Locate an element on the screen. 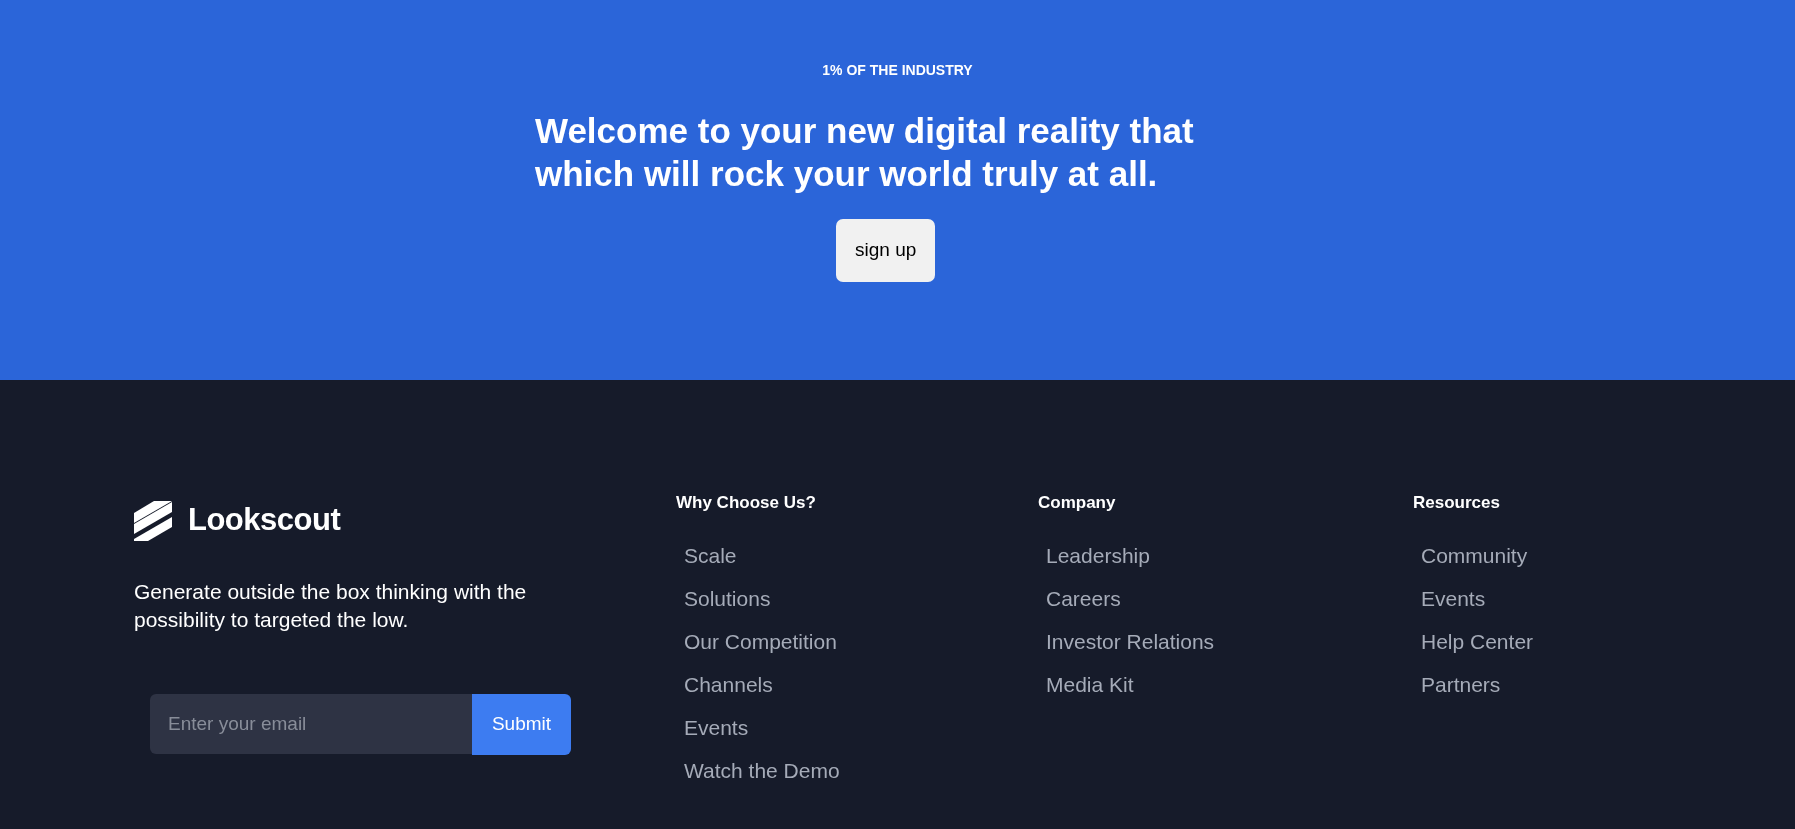  footer-link: Leadership is located at coordinates (1229, 555).